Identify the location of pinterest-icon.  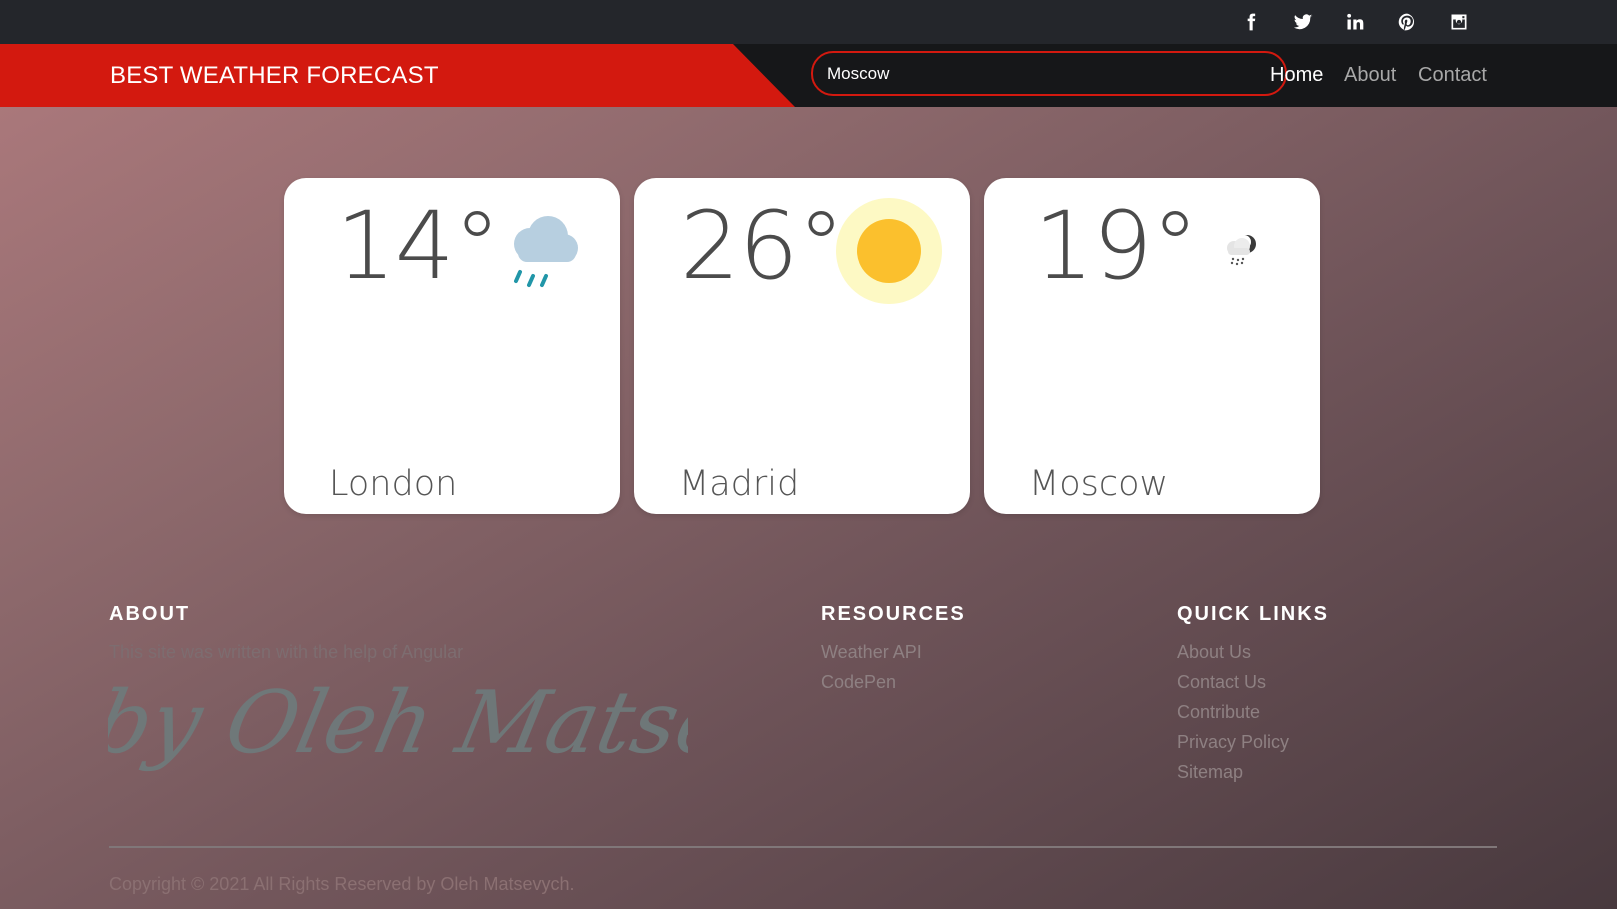
(1407, 22).